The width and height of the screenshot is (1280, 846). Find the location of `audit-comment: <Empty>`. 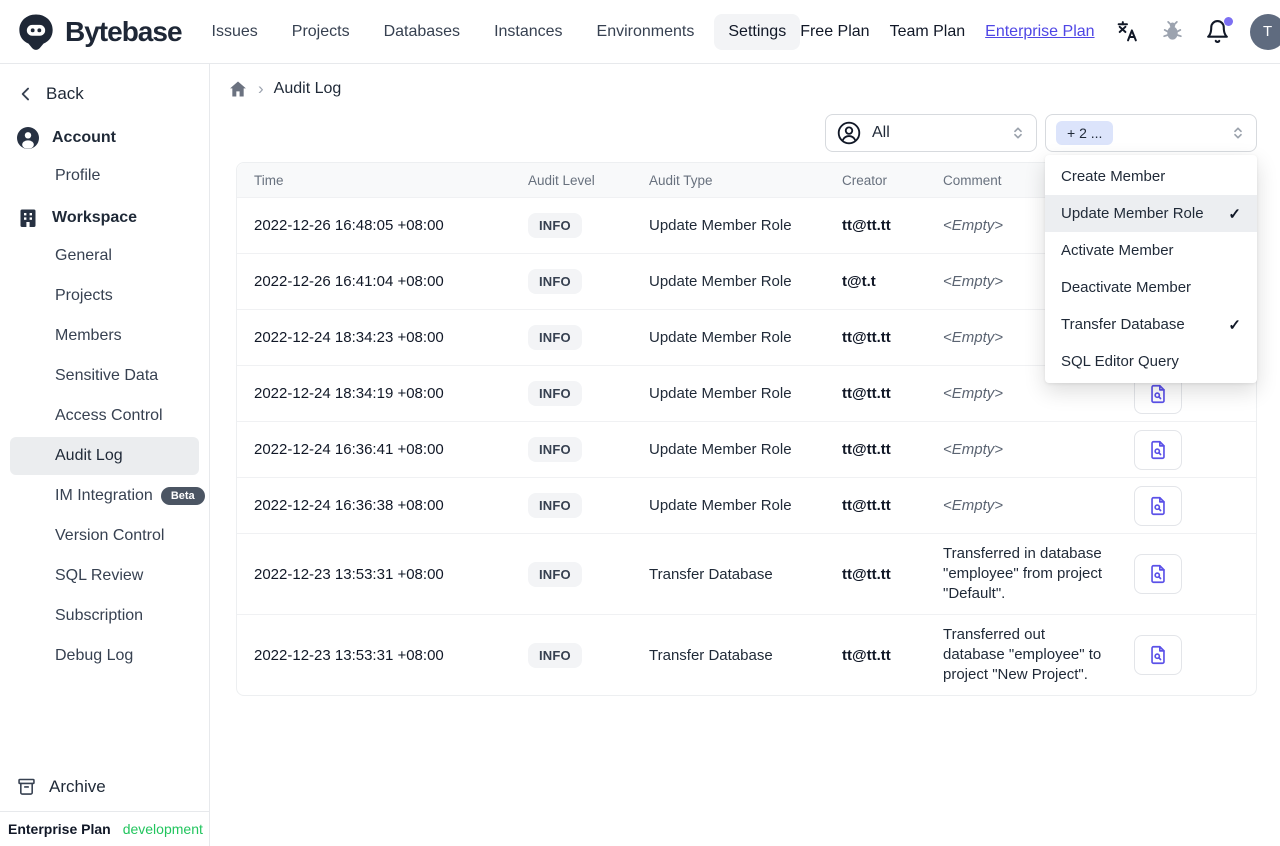

audit-comment: <Empty> is located at coordinates (973, 449).